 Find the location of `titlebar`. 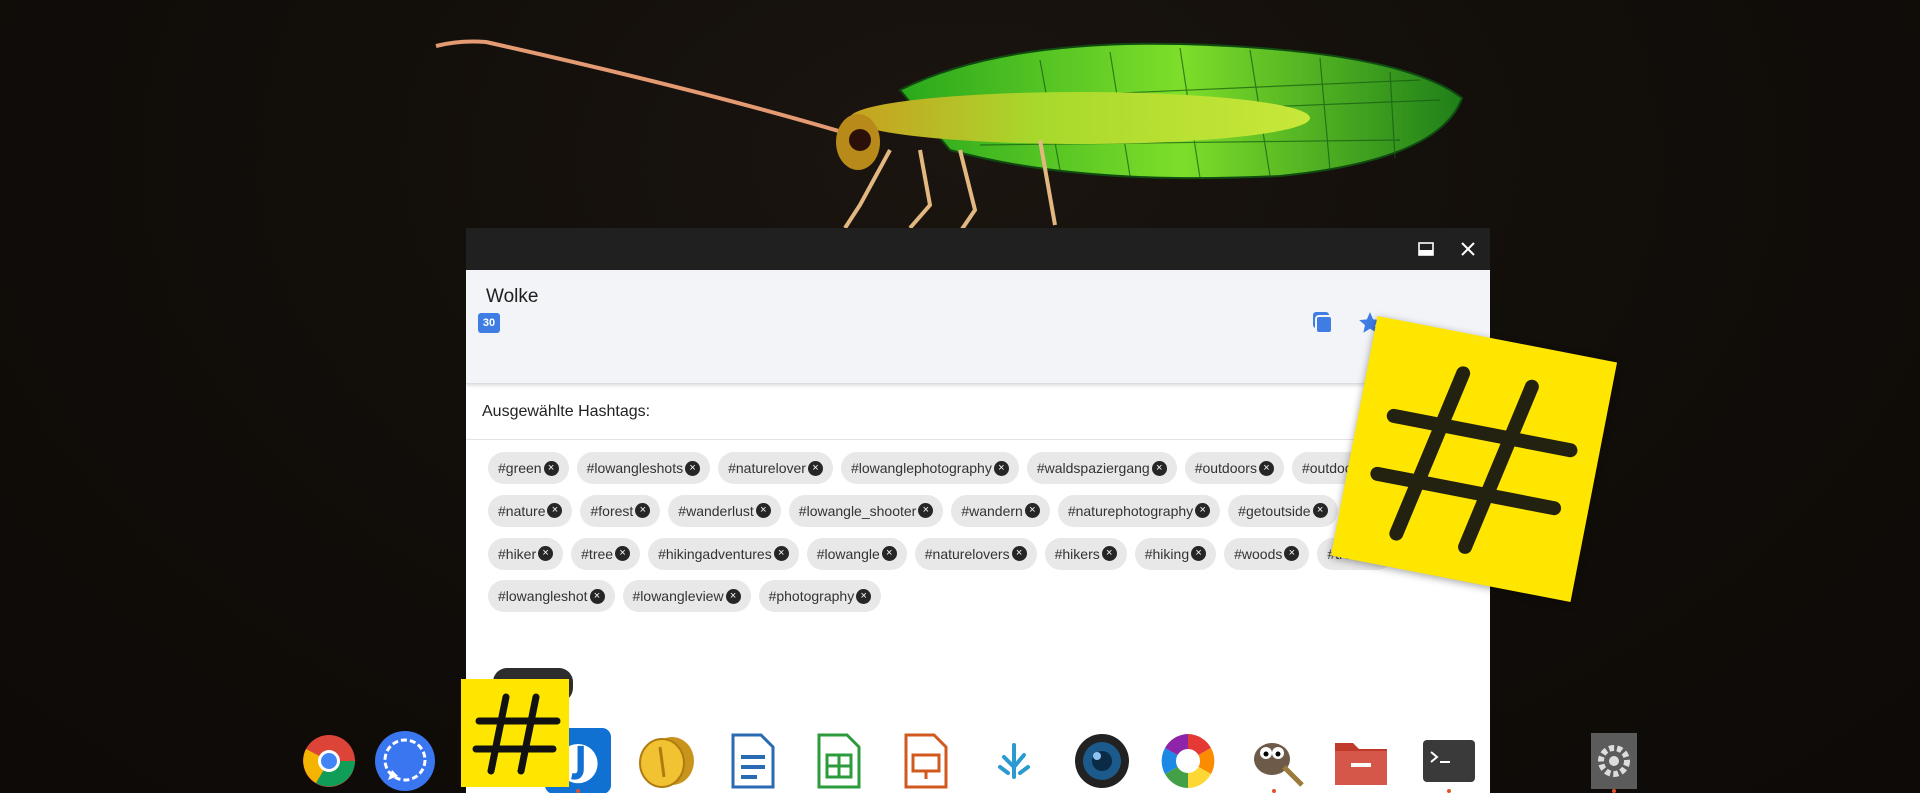

titlebar is located at coordinates (978, 249).